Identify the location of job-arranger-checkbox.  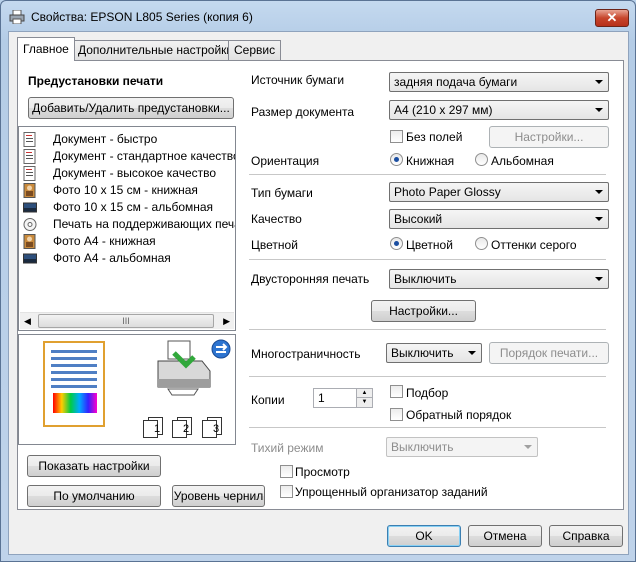
(286, 491).